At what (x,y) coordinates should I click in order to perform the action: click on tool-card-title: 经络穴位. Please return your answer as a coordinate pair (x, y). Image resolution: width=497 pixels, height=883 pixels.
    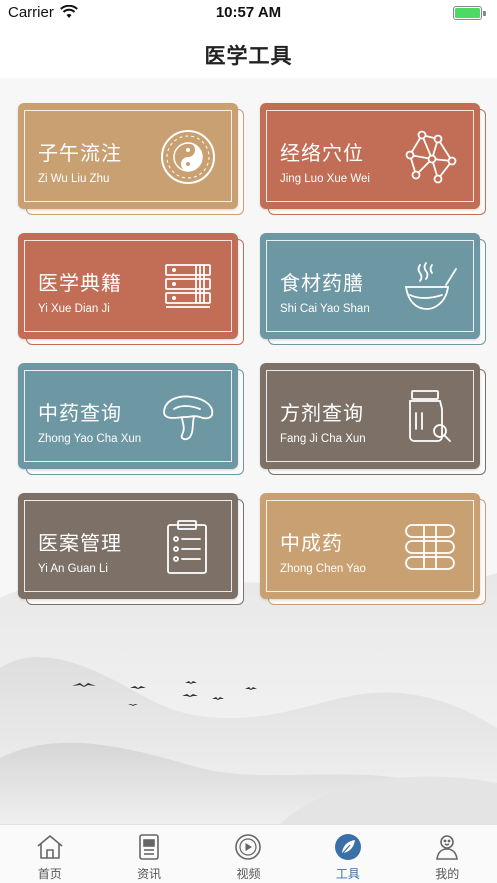
    Looking at the image, I should click on (322, 153).